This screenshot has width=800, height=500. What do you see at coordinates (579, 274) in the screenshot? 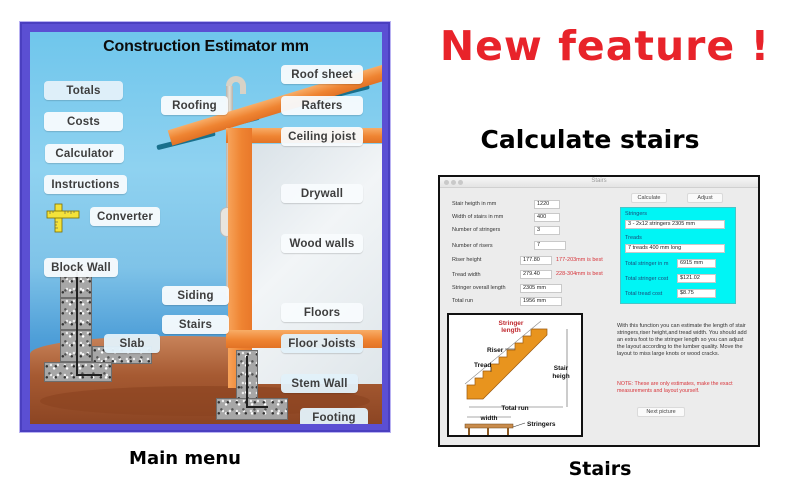
I see `tread-width-hint: 228-304mm is best` at bounding box center [579, 274].